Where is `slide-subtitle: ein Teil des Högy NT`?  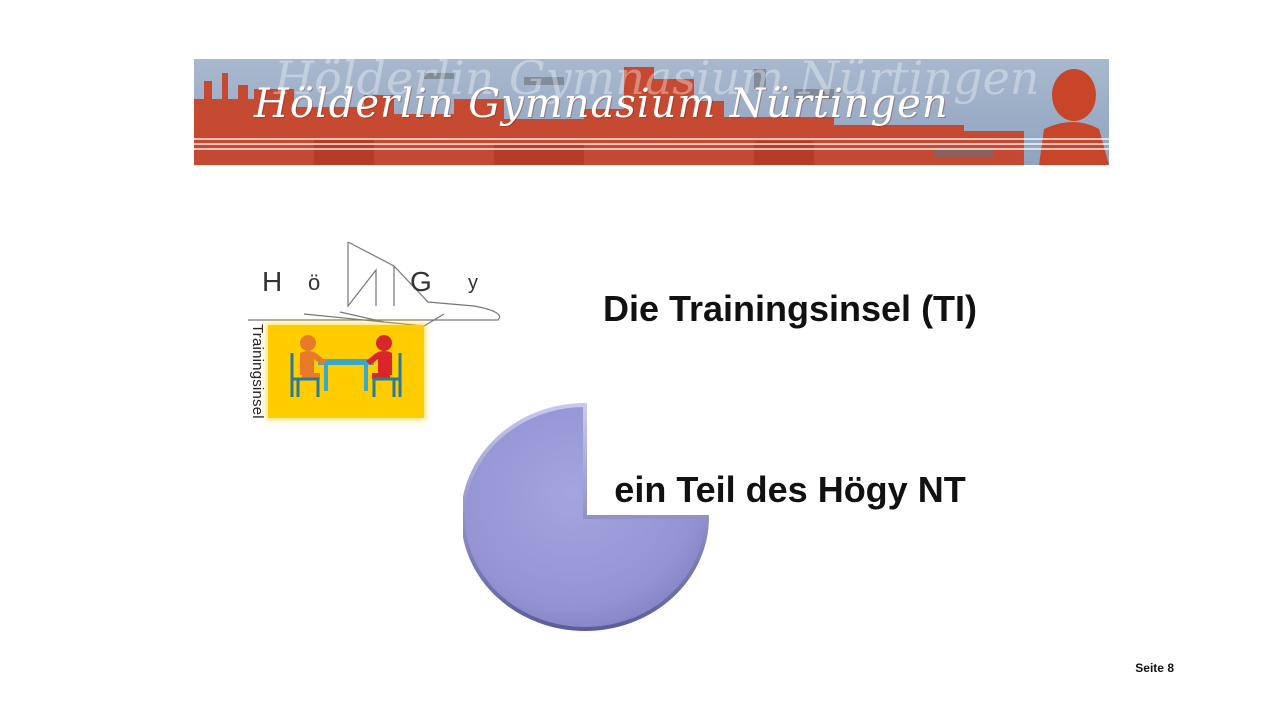
slide-subtitle: ein Teil des Högy NT is located at coordinates (790, 489).